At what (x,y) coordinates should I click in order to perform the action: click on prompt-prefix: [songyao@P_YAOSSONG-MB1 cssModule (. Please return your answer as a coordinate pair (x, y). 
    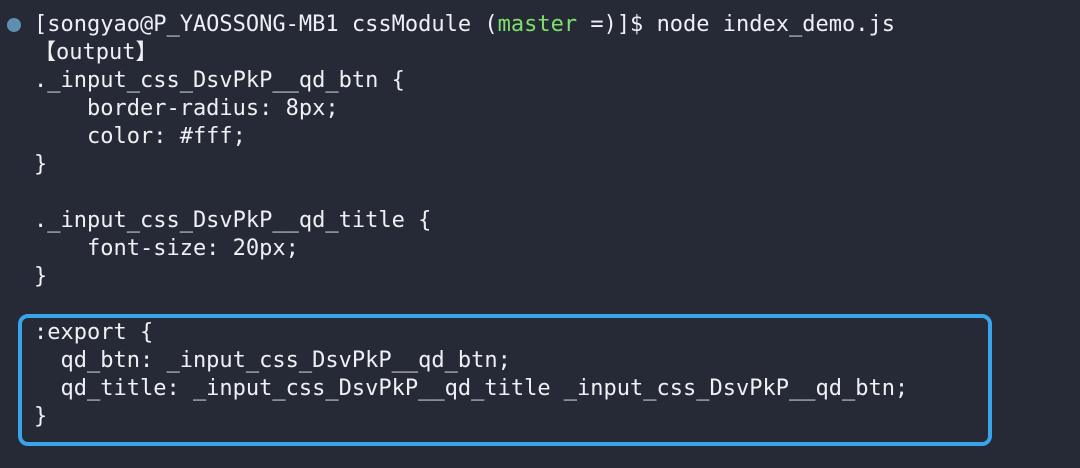
    Looking at the image, I should click on (266, 24).